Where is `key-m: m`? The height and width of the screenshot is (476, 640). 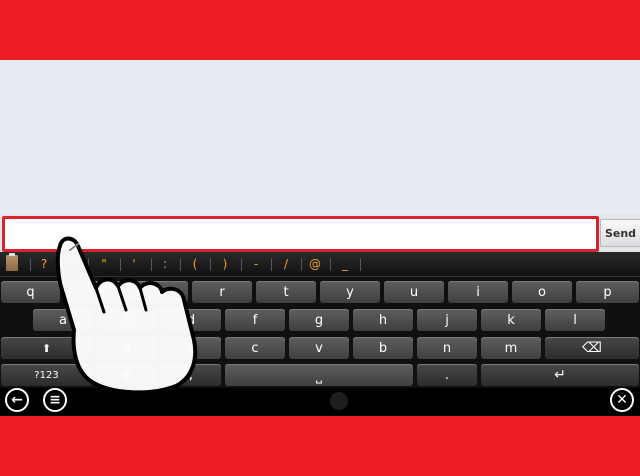
key-m: m is located at coordinates (511, 348).